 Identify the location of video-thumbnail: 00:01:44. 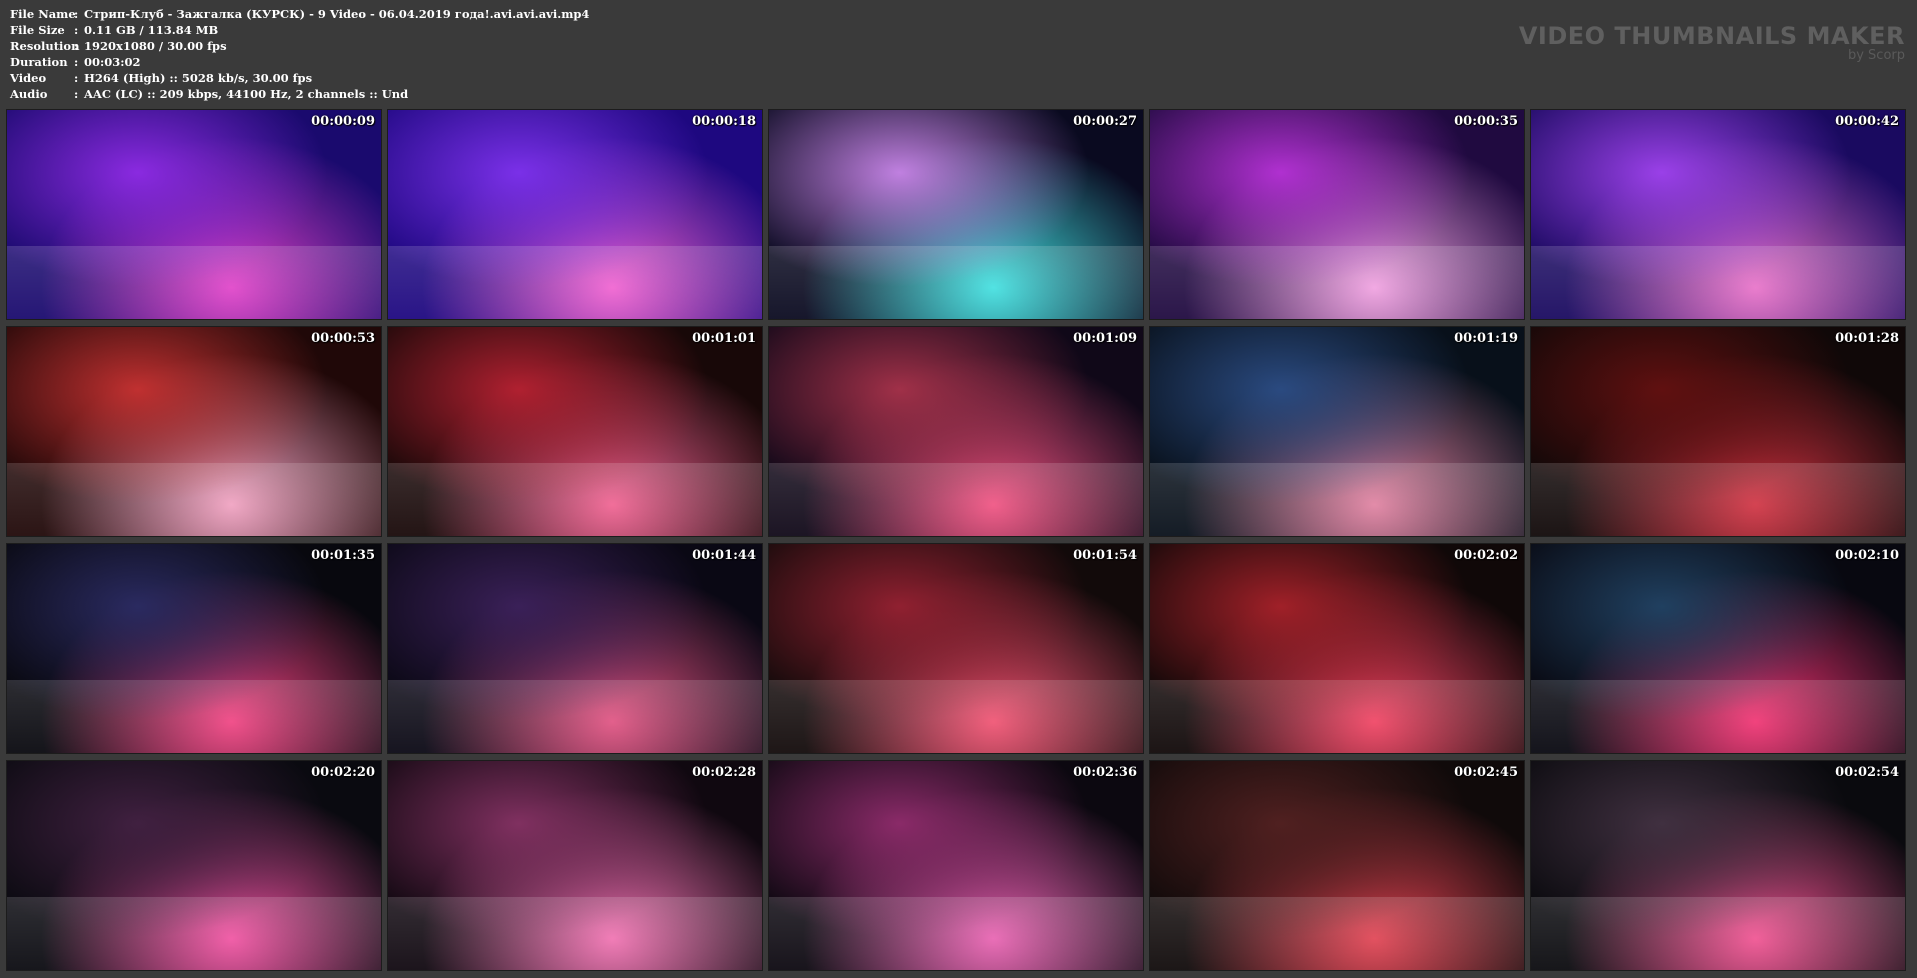
(575, 648).